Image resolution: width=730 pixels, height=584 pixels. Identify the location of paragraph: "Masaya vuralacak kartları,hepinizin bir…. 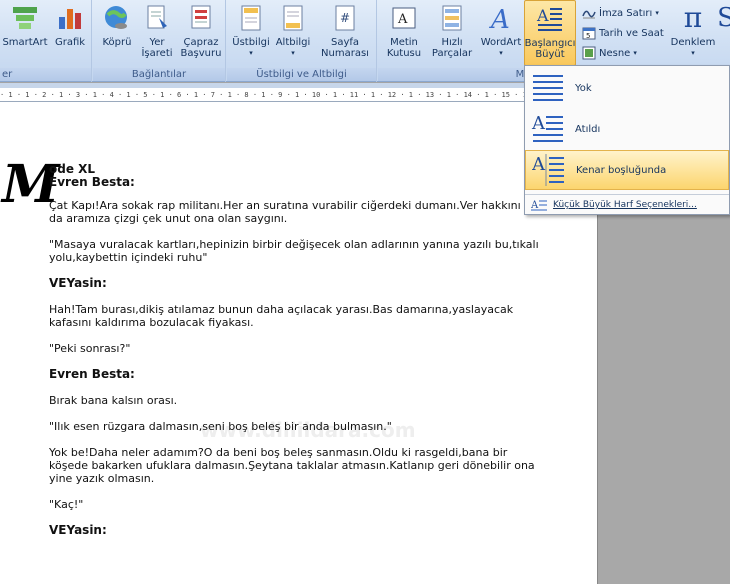
(294, 251).